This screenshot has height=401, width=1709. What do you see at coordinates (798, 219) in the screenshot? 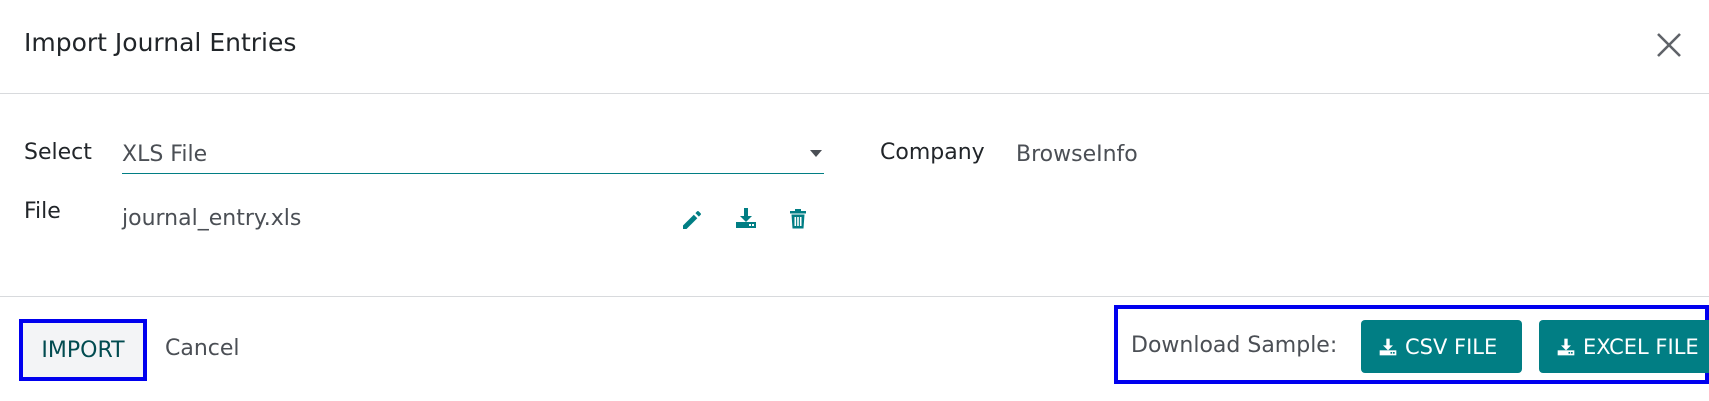
I see `trash-icon` at bounding box center [798, 219].